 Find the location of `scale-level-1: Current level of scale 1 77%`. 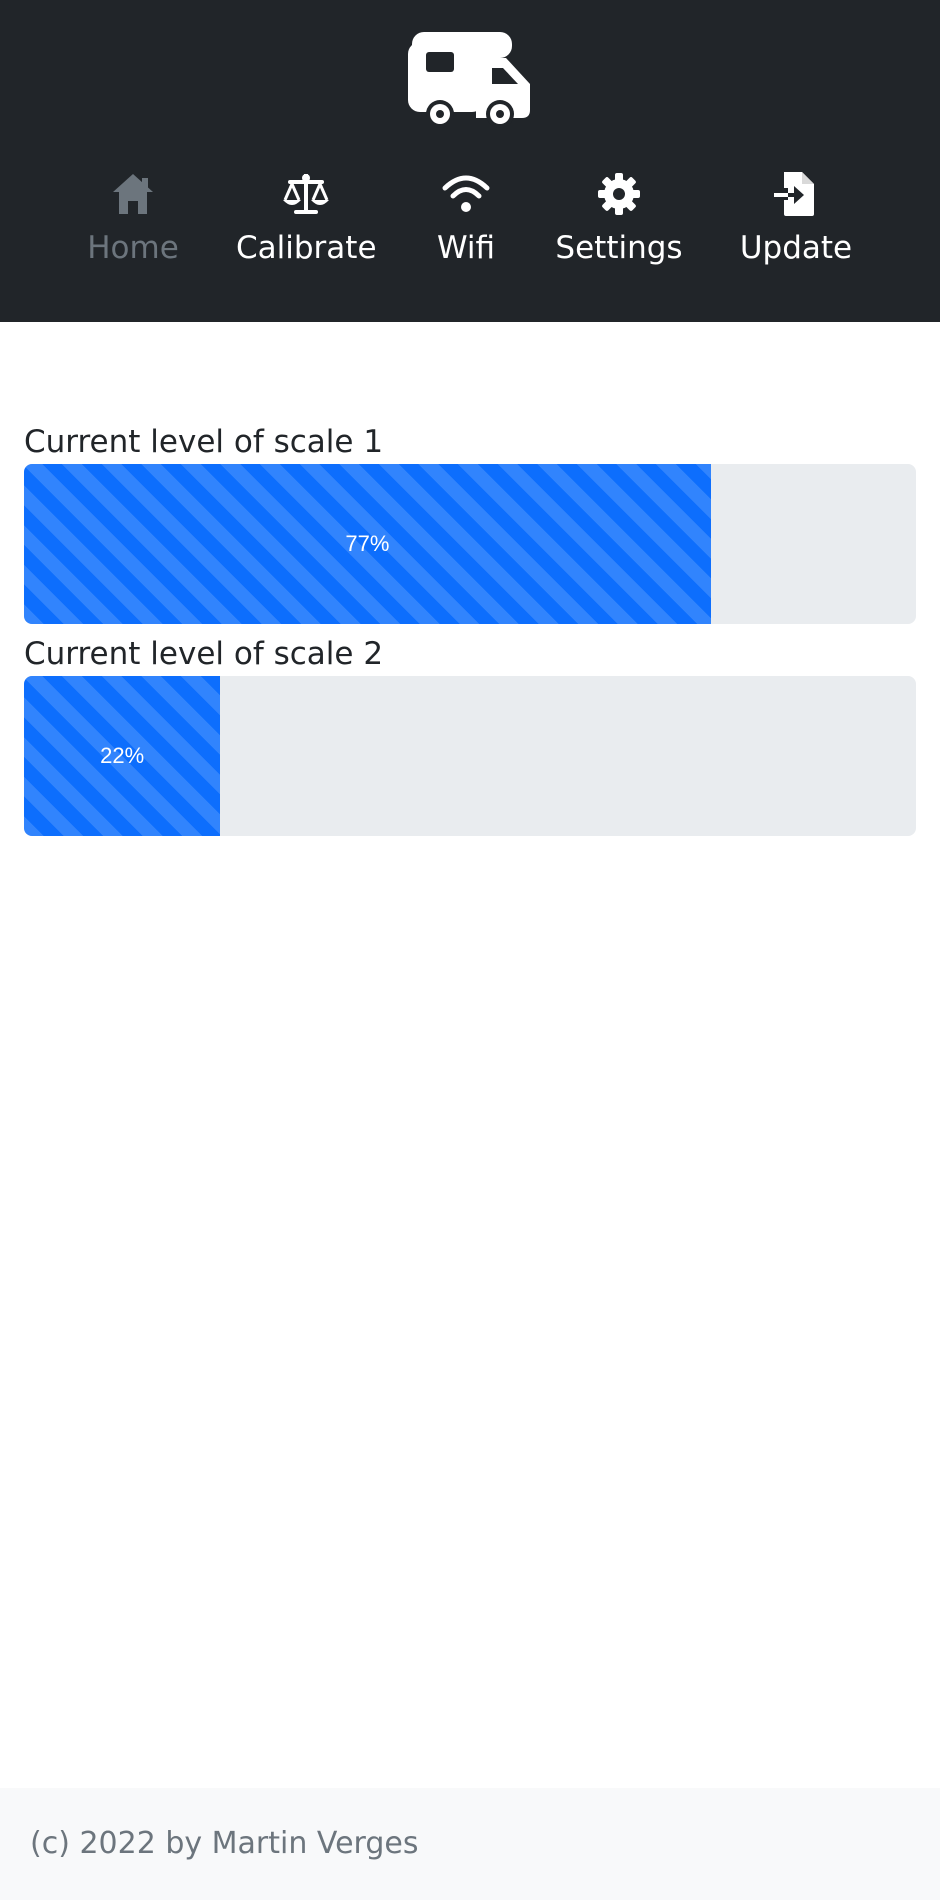

scale-level-1: Current level of scale 1 77% is located at coordinates (470, 522).